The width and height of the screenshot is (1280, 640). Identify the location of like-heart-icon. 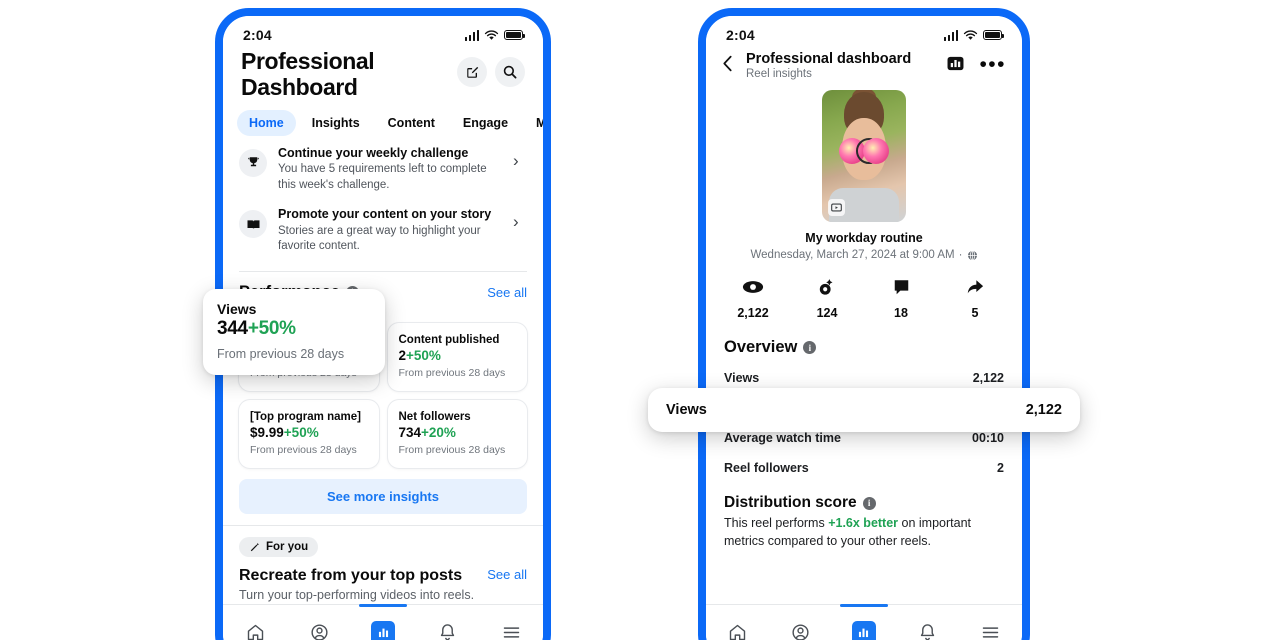
(827, 287).